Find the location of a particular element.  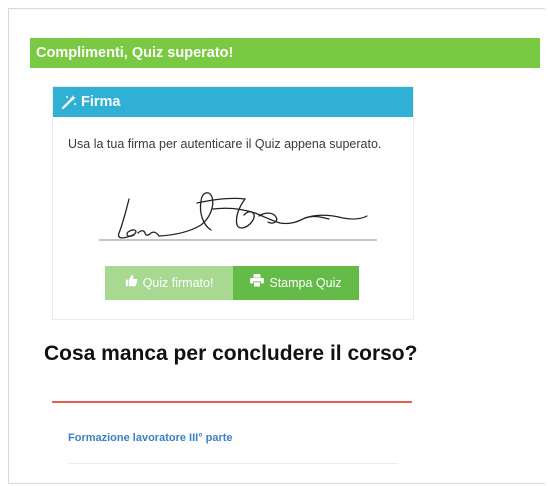

remaining-steps-heading: Cosa manca per concludere il corso? is located at coordinates (231, 353).